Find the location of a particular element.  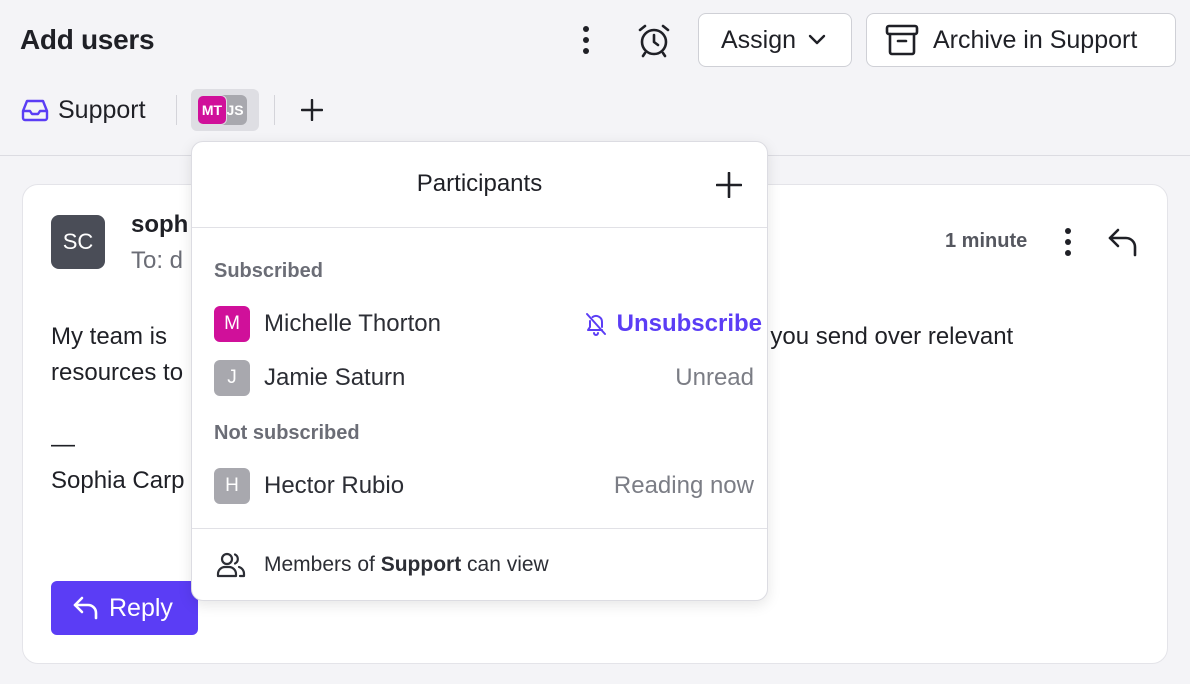

popover-header: Participants is located at coordinates (479, 185).